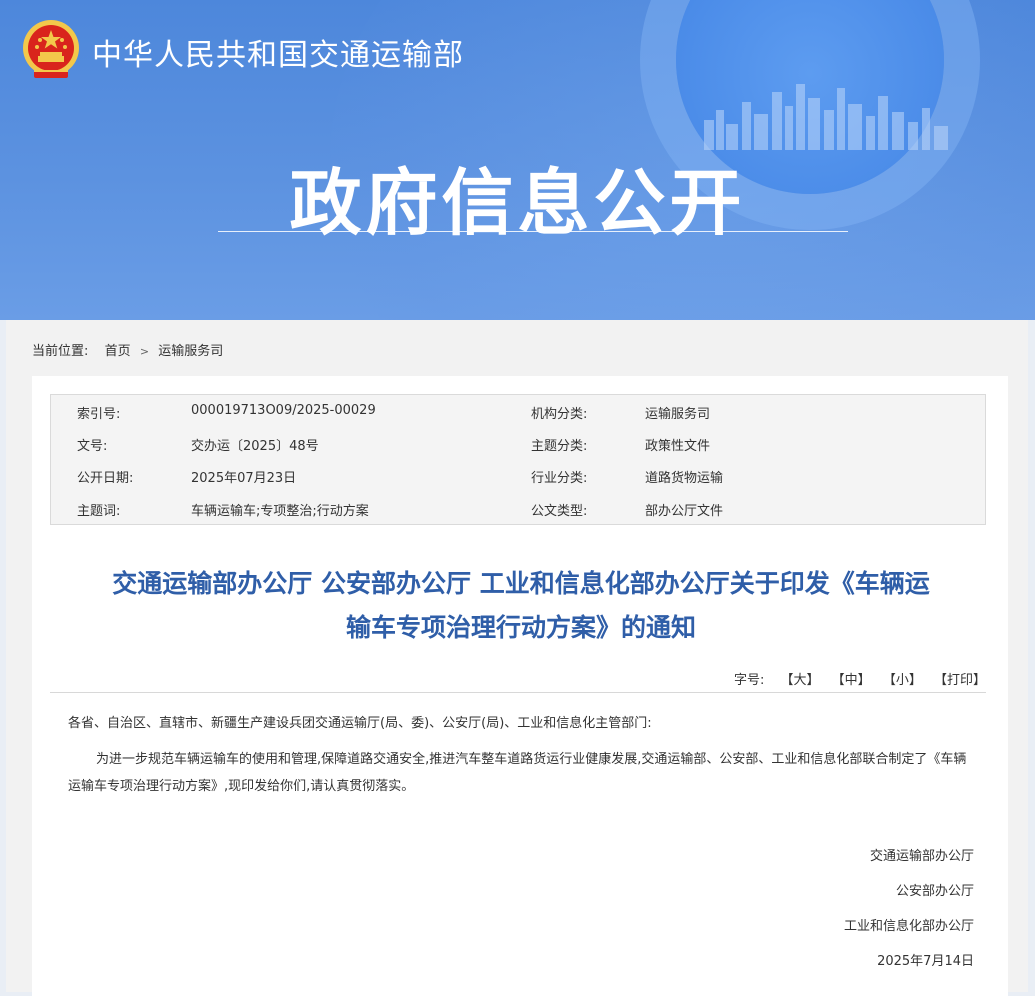 The image size is (1035, 996). What do you see at coordinates (517, 203) in the screenshot?
I see `banner-title: 政府信息公开` at bounding box center [517, 203].